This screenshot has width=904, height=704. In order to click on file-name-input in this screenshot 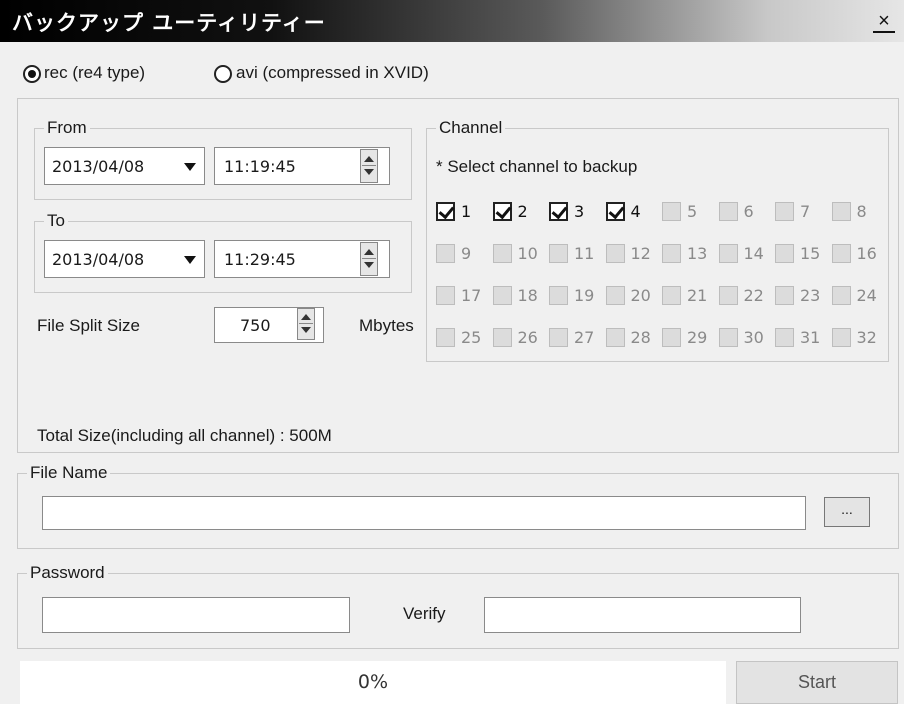, I will do `click(424, 513)`.